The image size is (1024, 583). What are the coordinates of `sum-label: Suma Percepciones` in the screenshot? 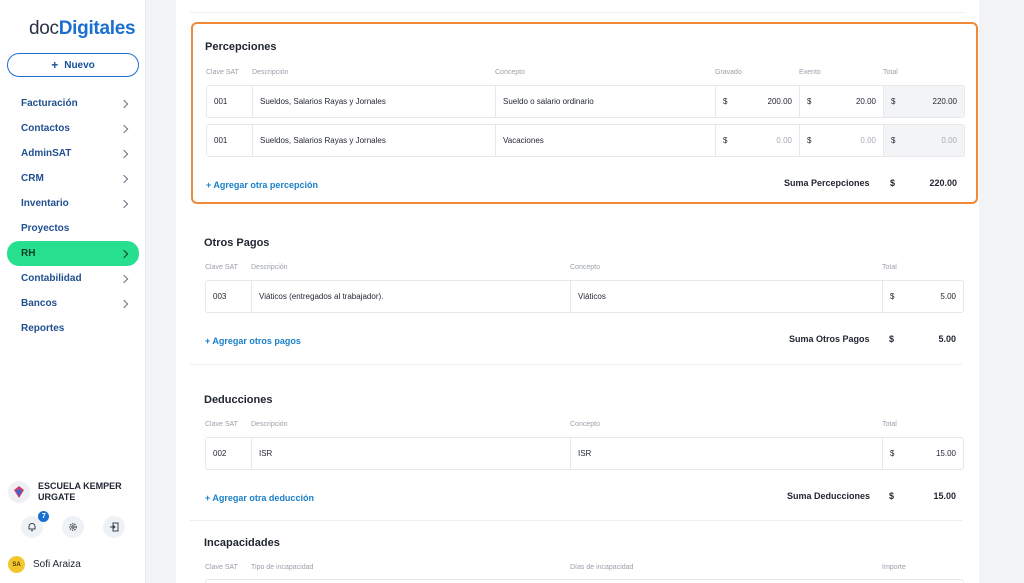 It's located at (827, 183).